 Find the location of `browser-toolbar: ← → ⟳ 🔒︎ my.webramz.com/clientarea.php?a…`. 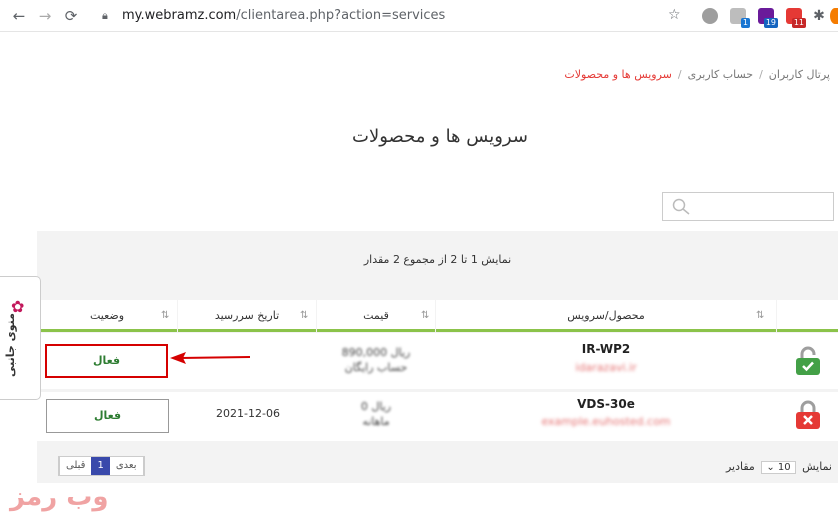

browser-toolbar: ← → ⟳ 🔒︎ my.webramz.com/clientarea.php?a… is located at coordinates (419, 16).